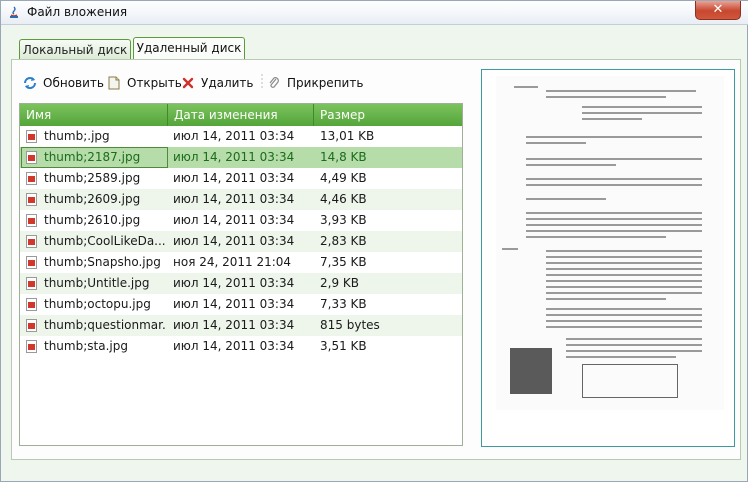 The height and width of the screenshot is (482, 748). What do you see at coordinates (262, 82) in the screenshot?
I see `toolbar-separator` at bounding box center [262, 82].